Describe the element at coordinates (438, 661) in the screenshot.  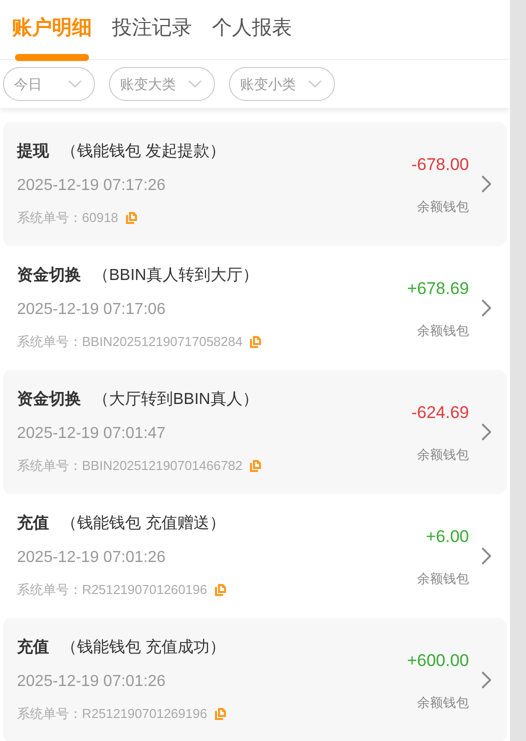
I see `amount: +600.00` at that location.